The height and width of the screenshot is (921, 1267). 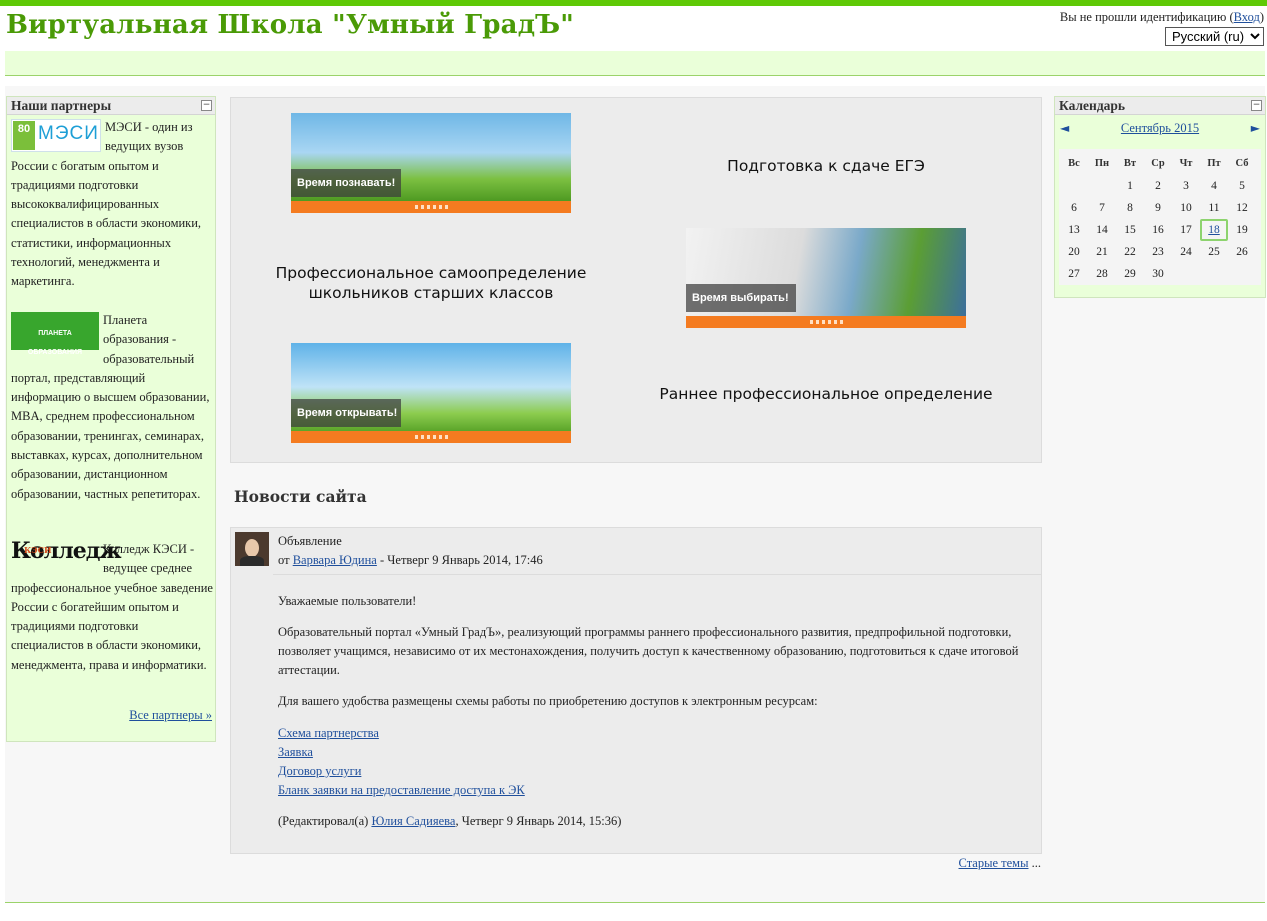 I want to click on post-greeting: Уважаемые пользователи!, so click(x=347, y=601).